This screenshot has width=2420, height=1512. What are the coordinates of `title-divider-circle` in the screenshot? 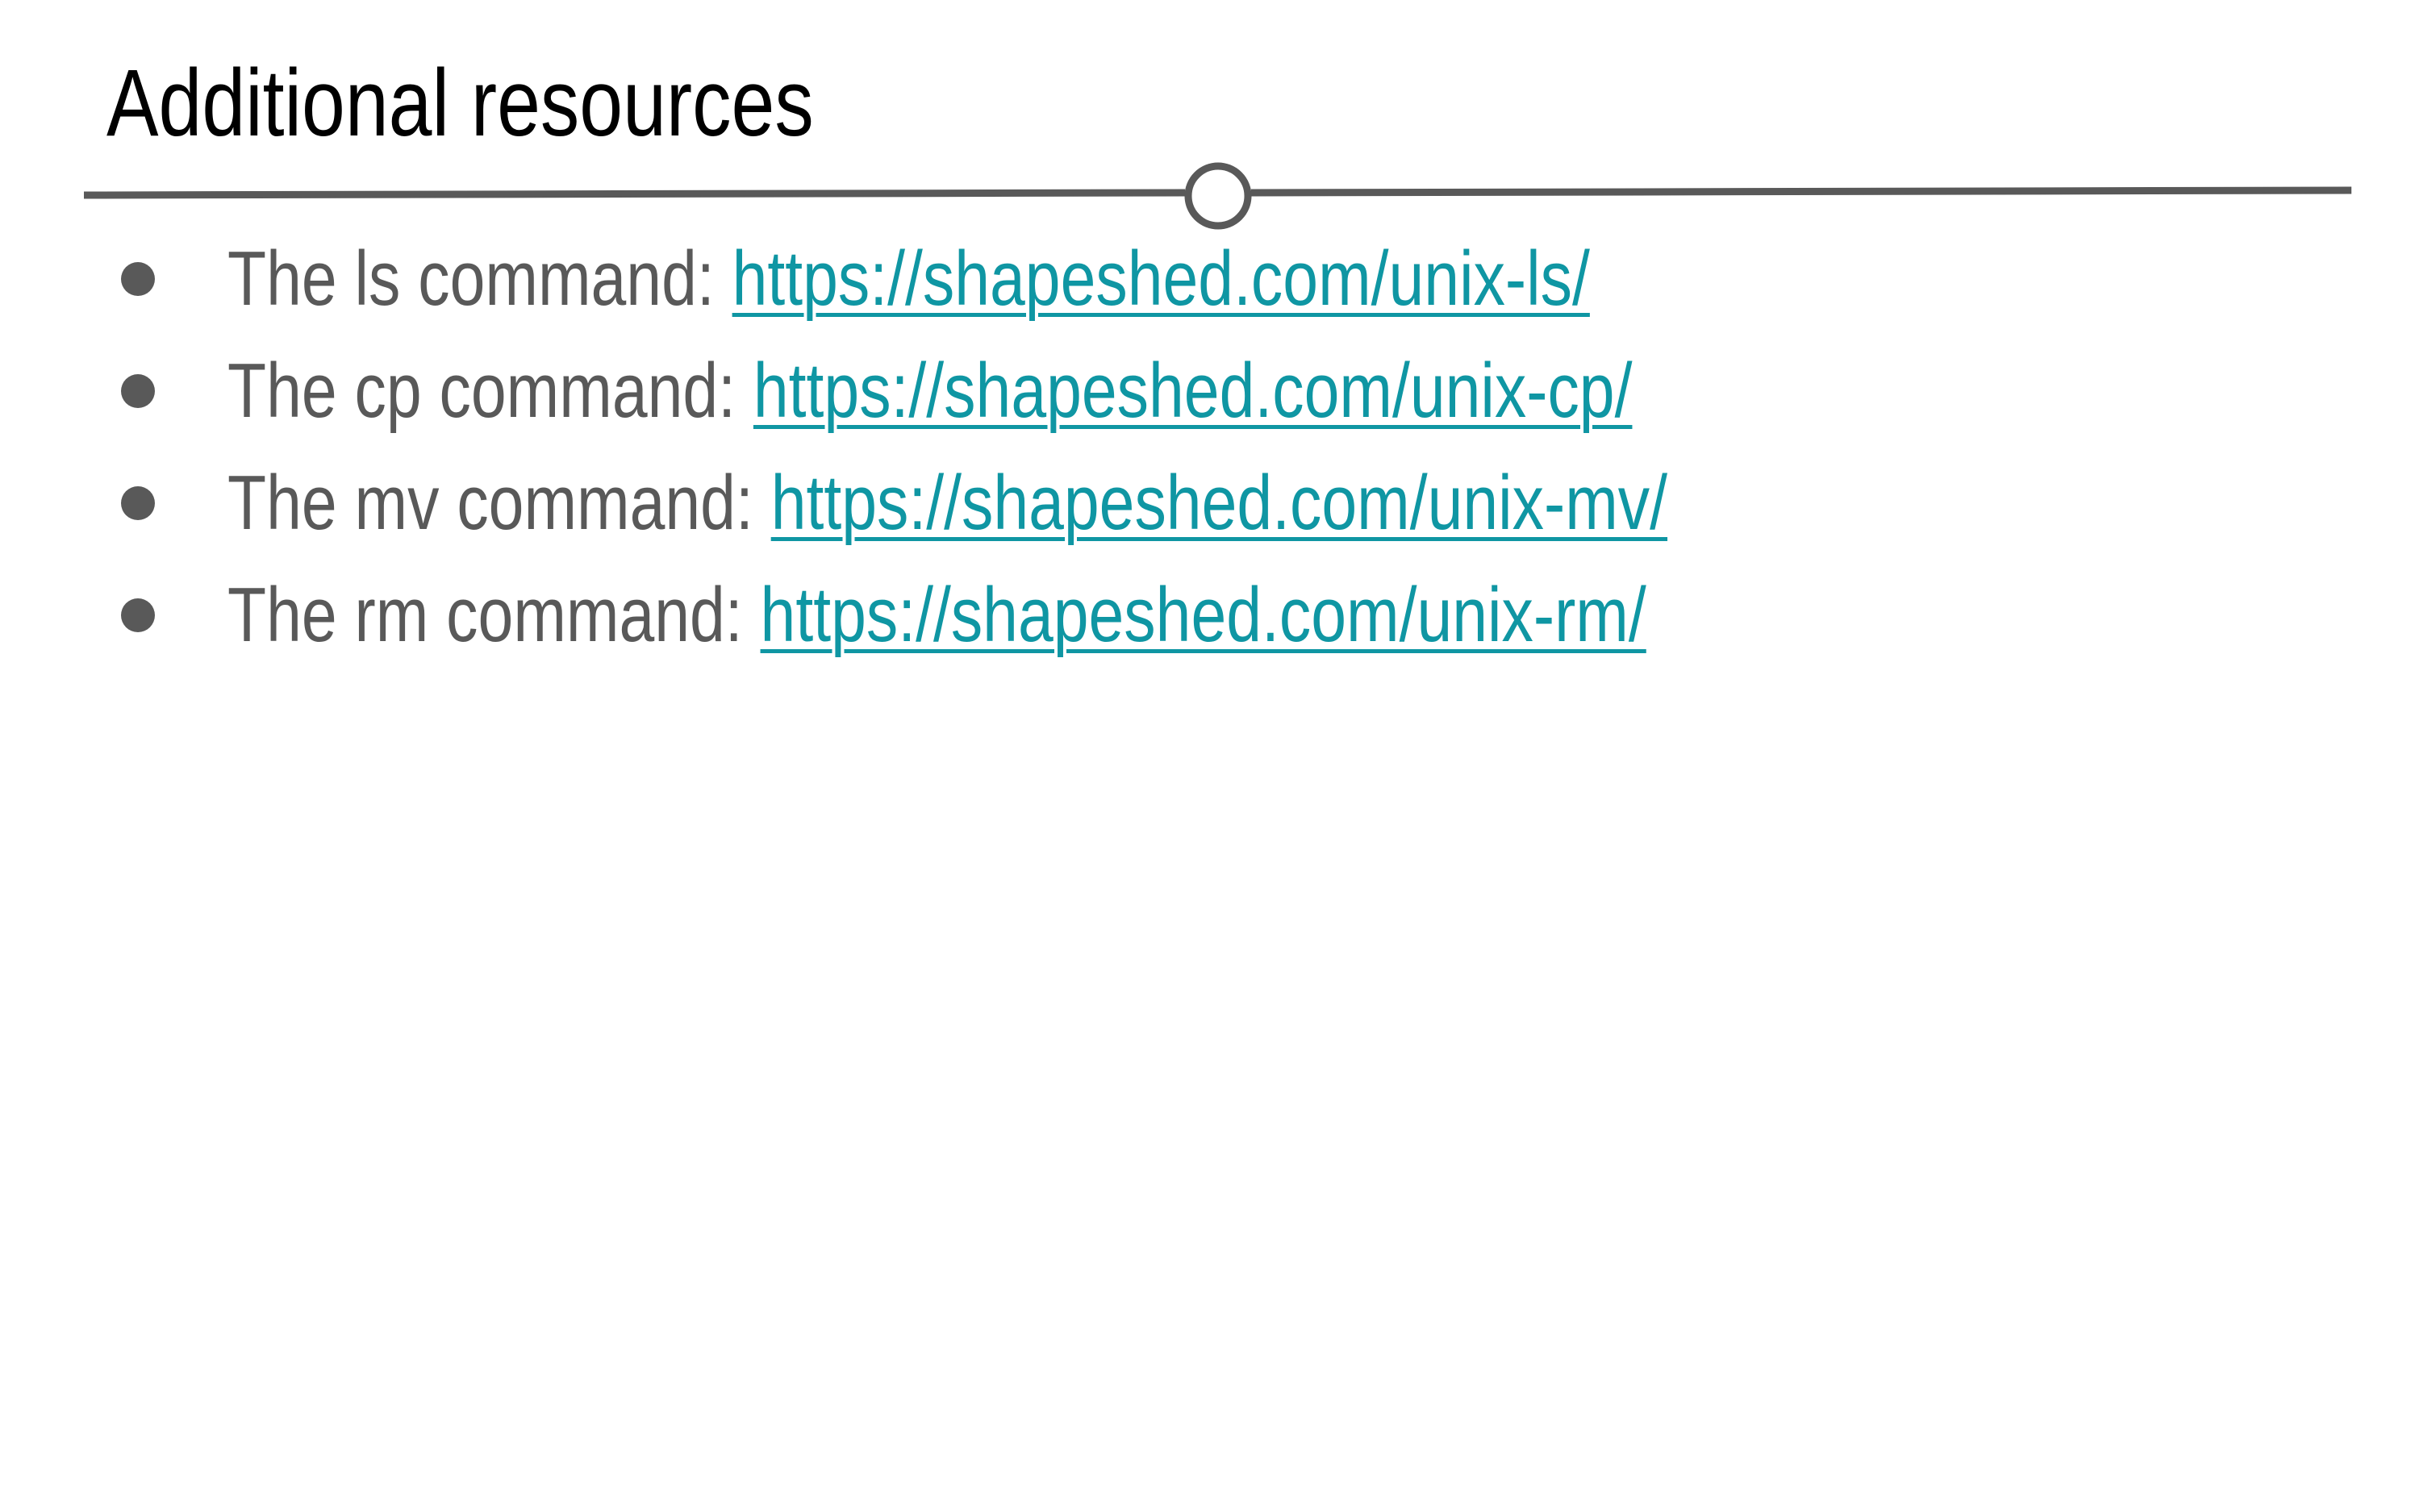 It's located at (1218, 196).